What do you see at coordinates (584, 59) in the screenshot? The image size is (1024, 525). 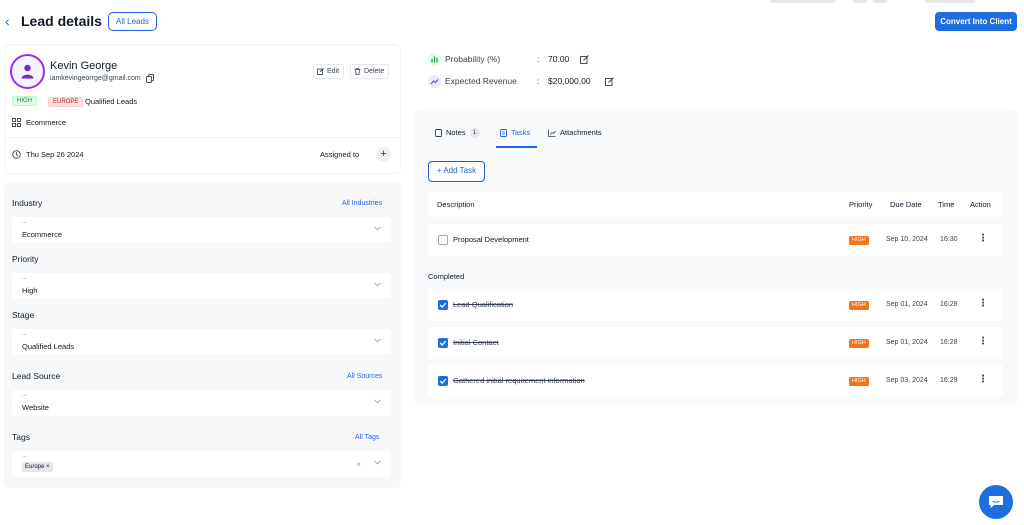 I see `edit-probability-icon` at bounding box center [584, 59].